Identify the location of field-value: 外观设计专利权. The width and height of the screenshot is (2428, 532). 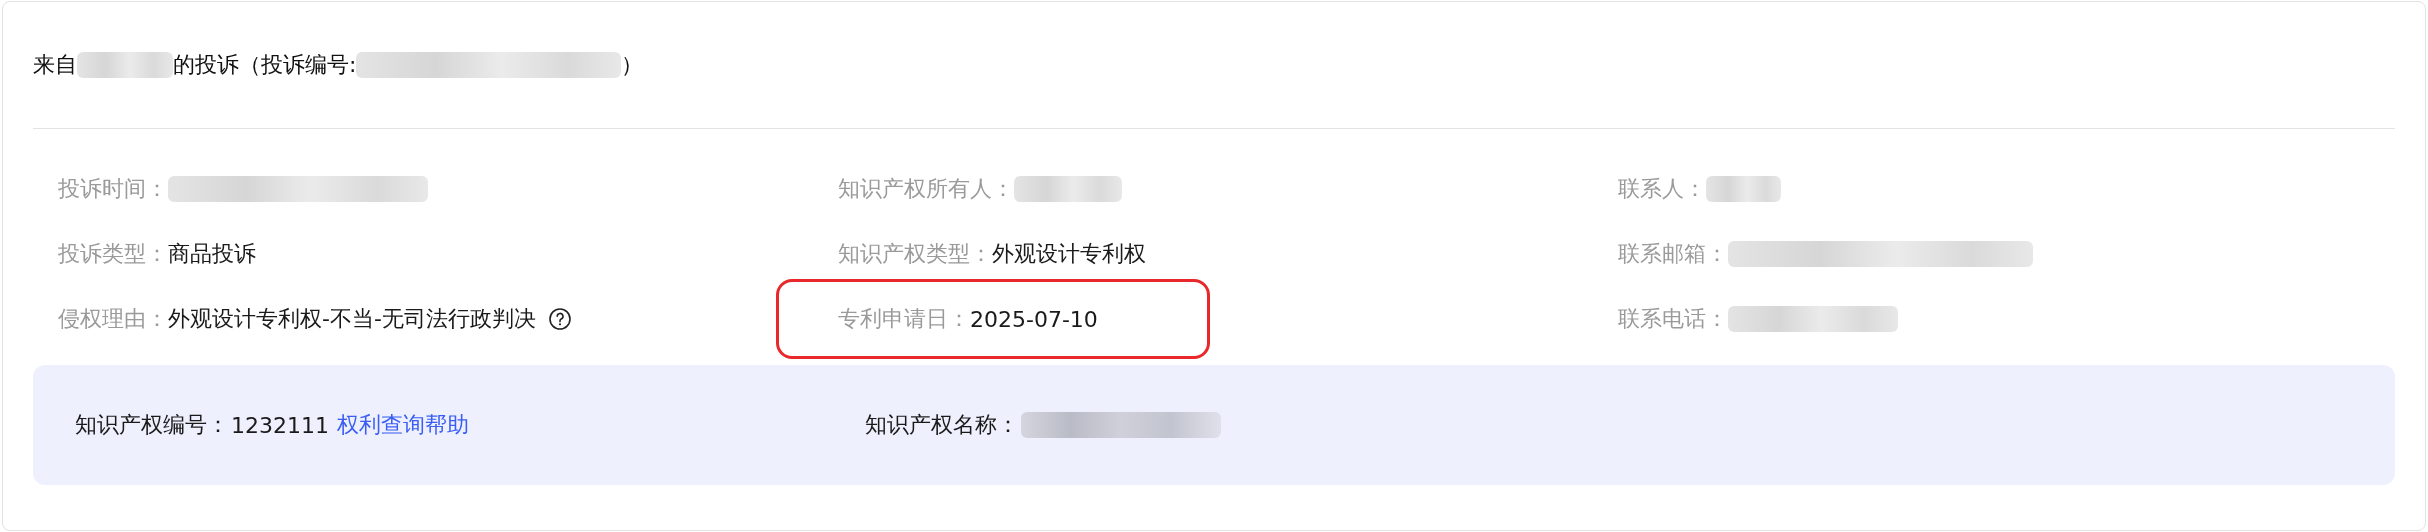
(1069, 254).